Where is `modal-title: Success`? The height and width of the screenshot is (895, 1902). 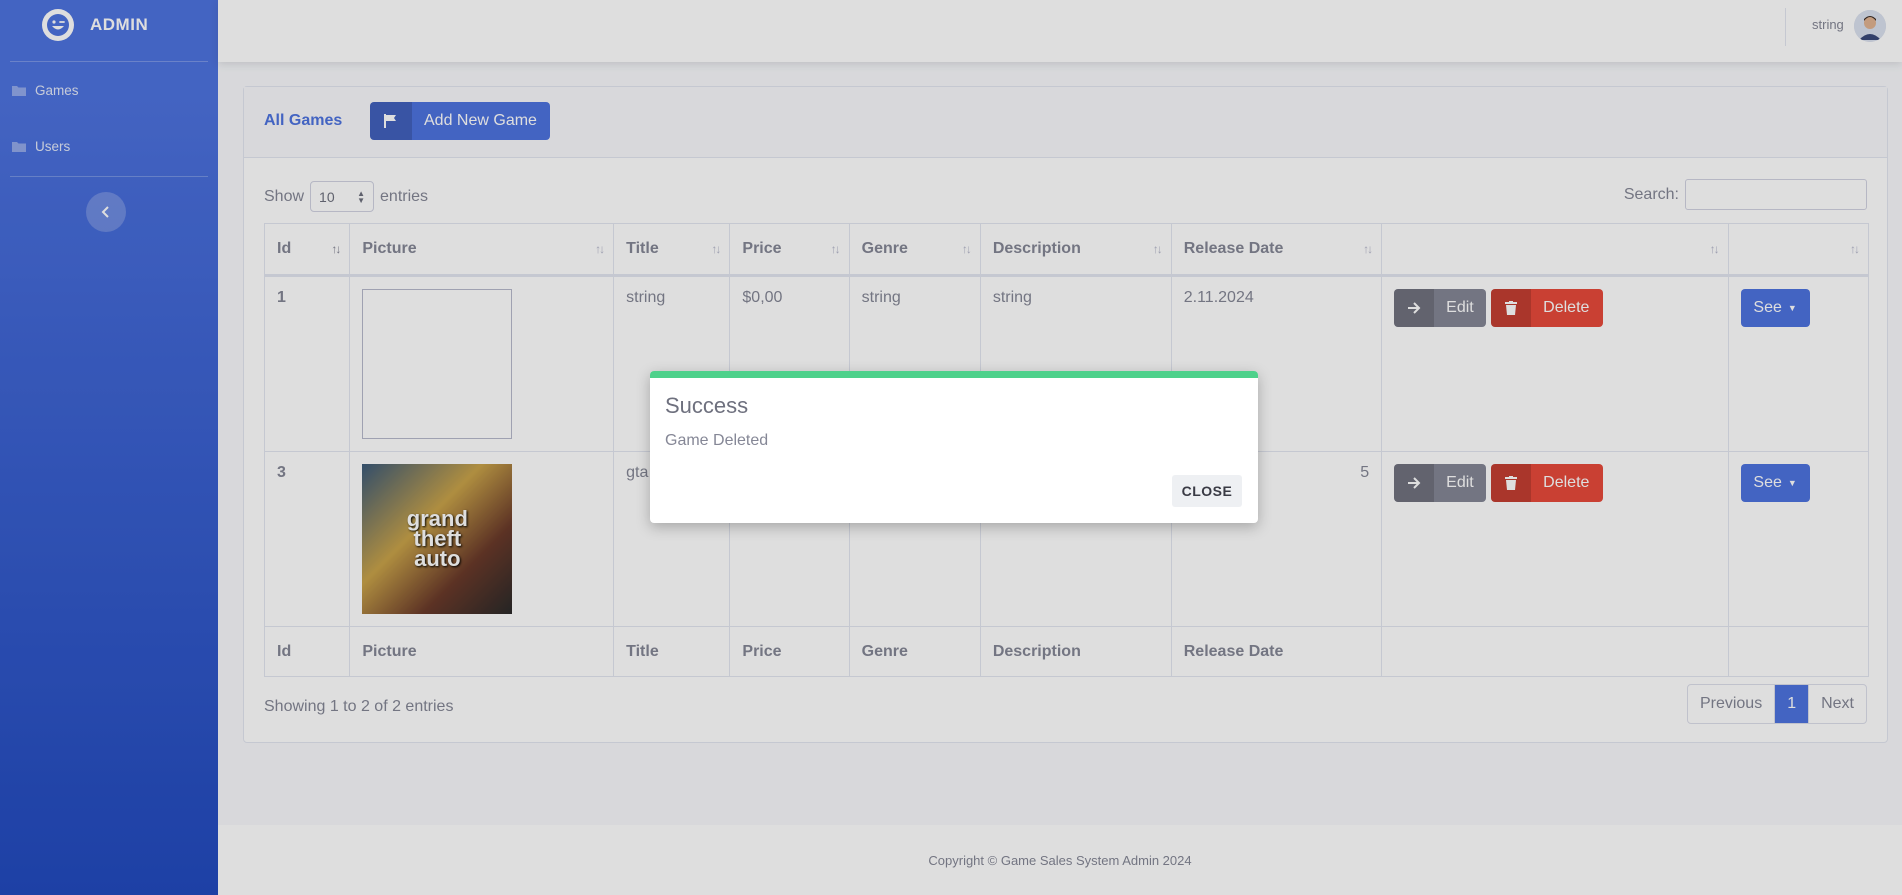
modal-title: Success is located at coordinates (707, 405).